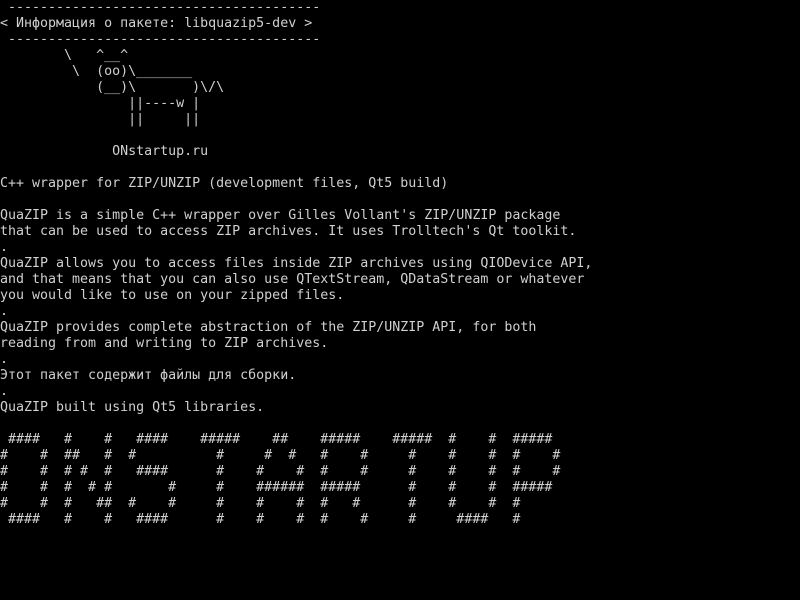  I want to click on cow-ascii-line-1: \ ^__^, so click(64, 55).